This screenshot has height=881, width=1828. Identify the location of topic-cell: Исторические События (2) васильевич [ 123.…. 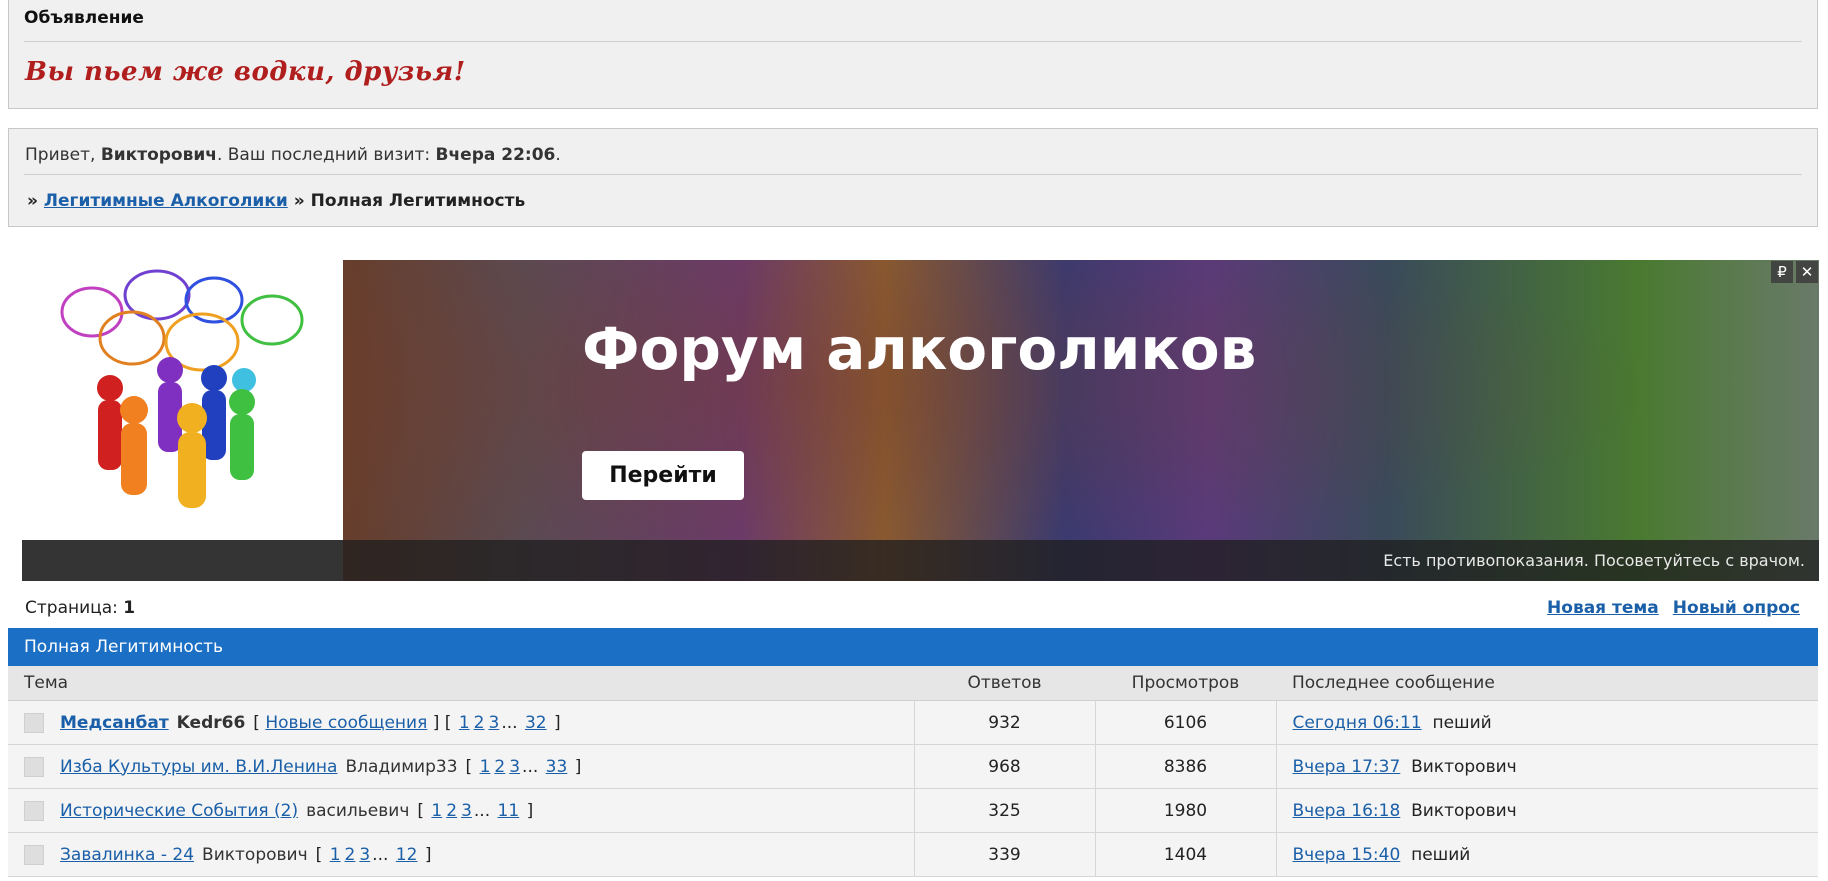
(461, 810).